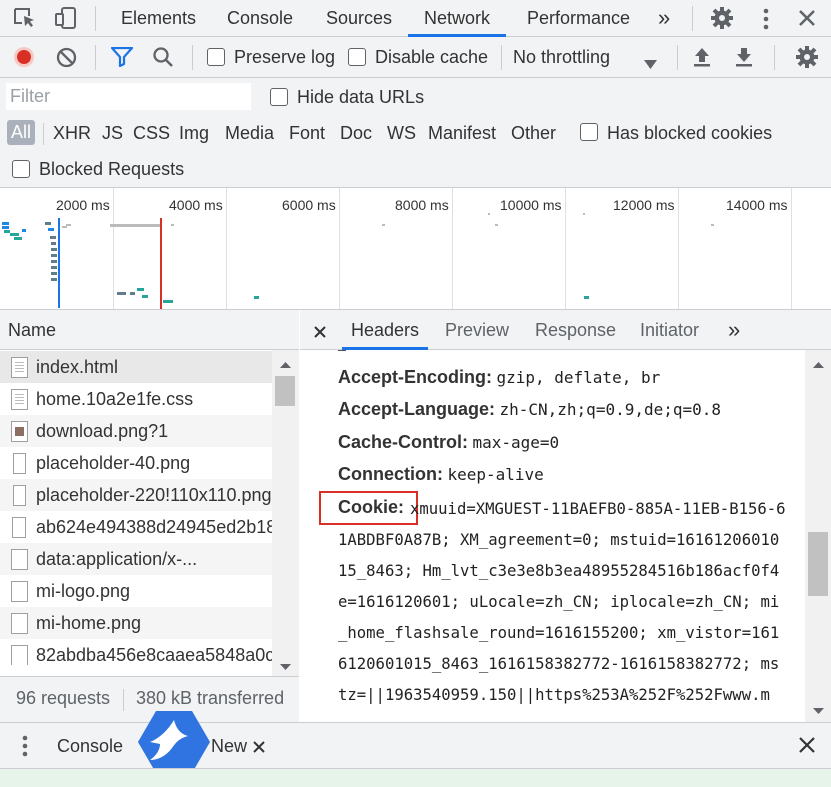  Describe the element at coordinates (462, 133) in the screenshot. I see `filter-type-manifest: Manifest` at that location.